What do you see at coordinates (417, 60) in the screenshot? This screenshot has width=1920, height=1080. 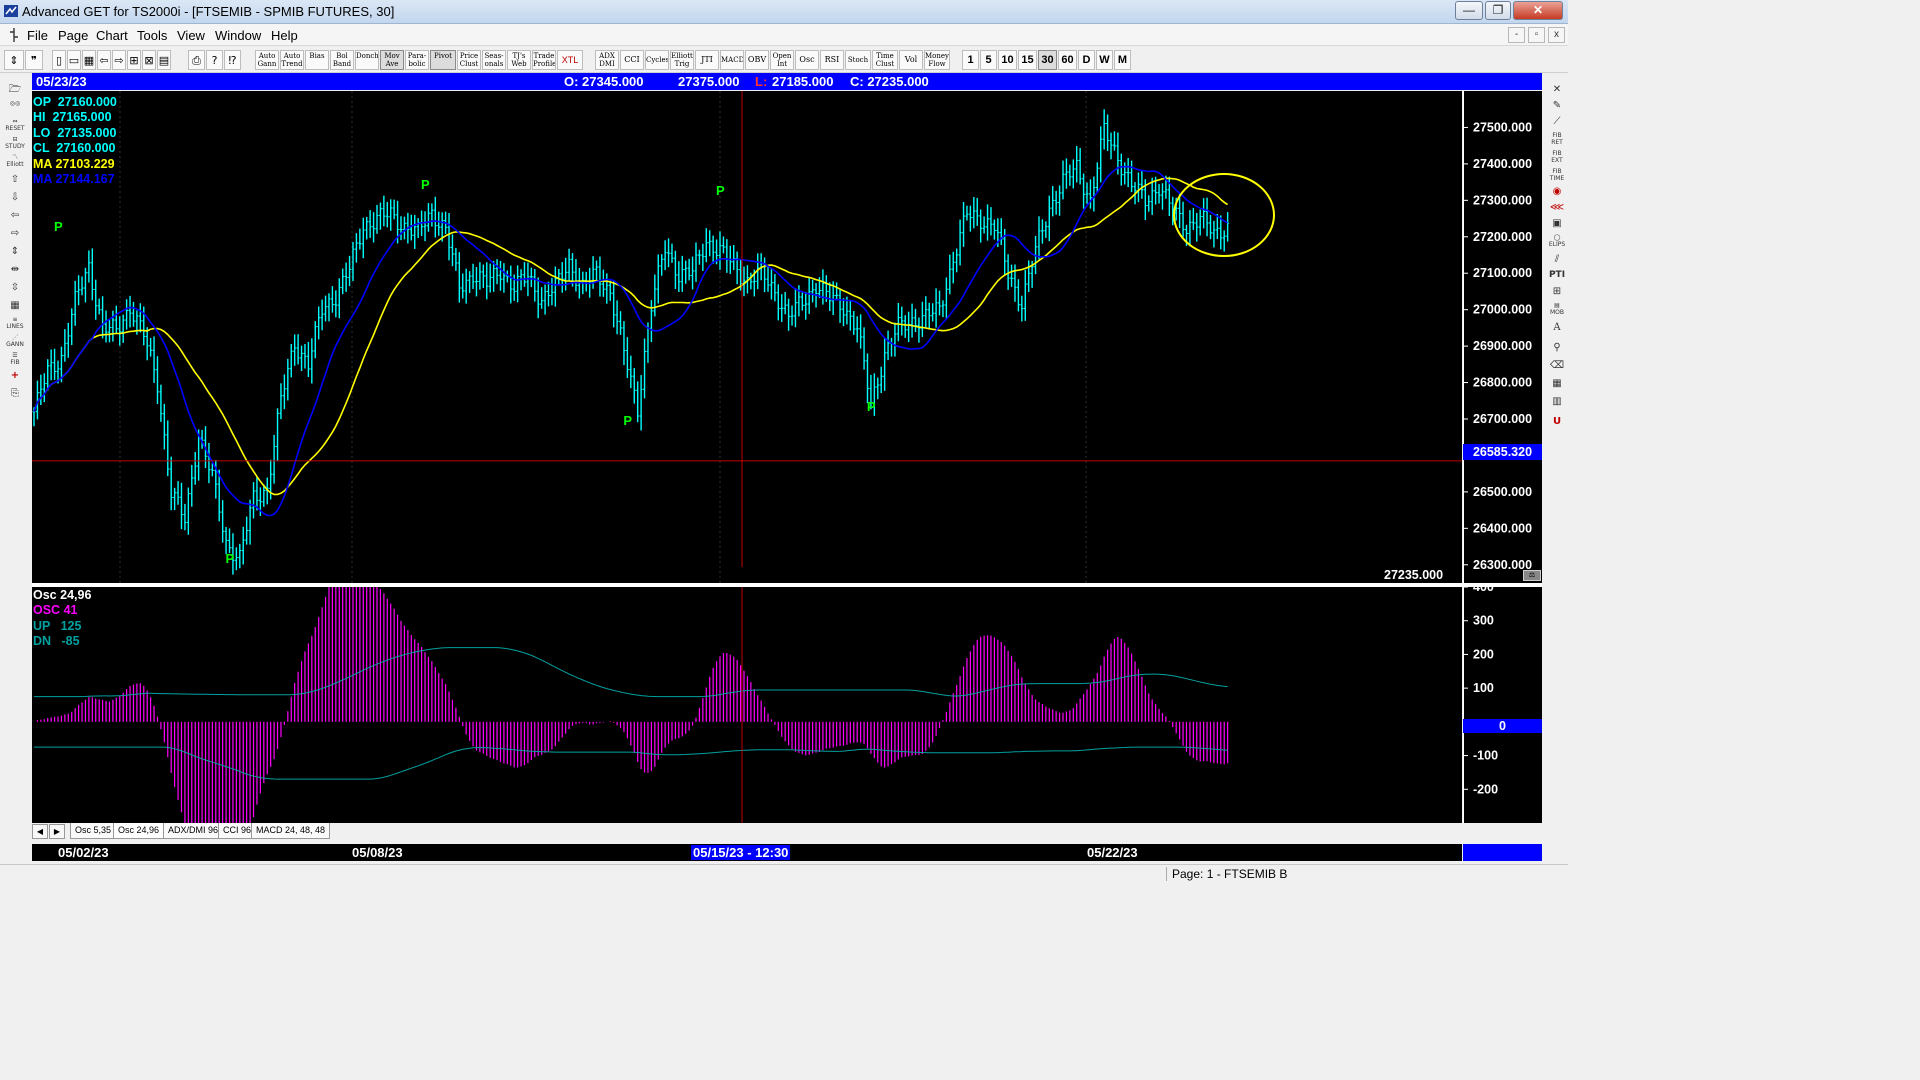 I see `parabolic-button: Para-bolic` at bounding box center [417, 60].